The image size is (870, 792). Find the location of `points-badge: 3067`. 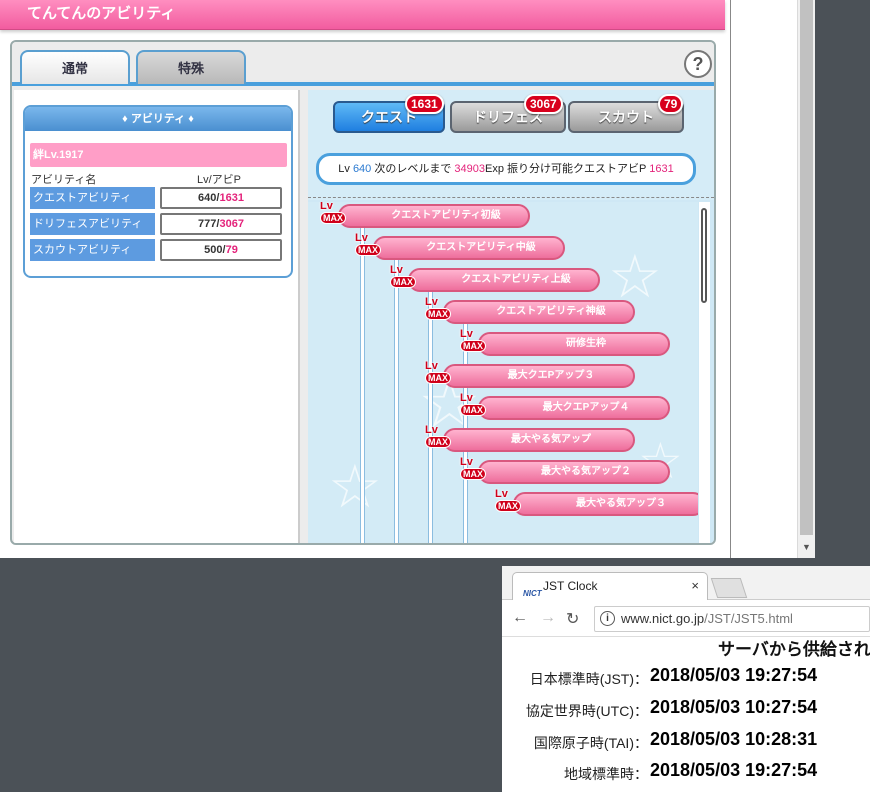

points-badge: 3067 is located at coordinates (543, 104).